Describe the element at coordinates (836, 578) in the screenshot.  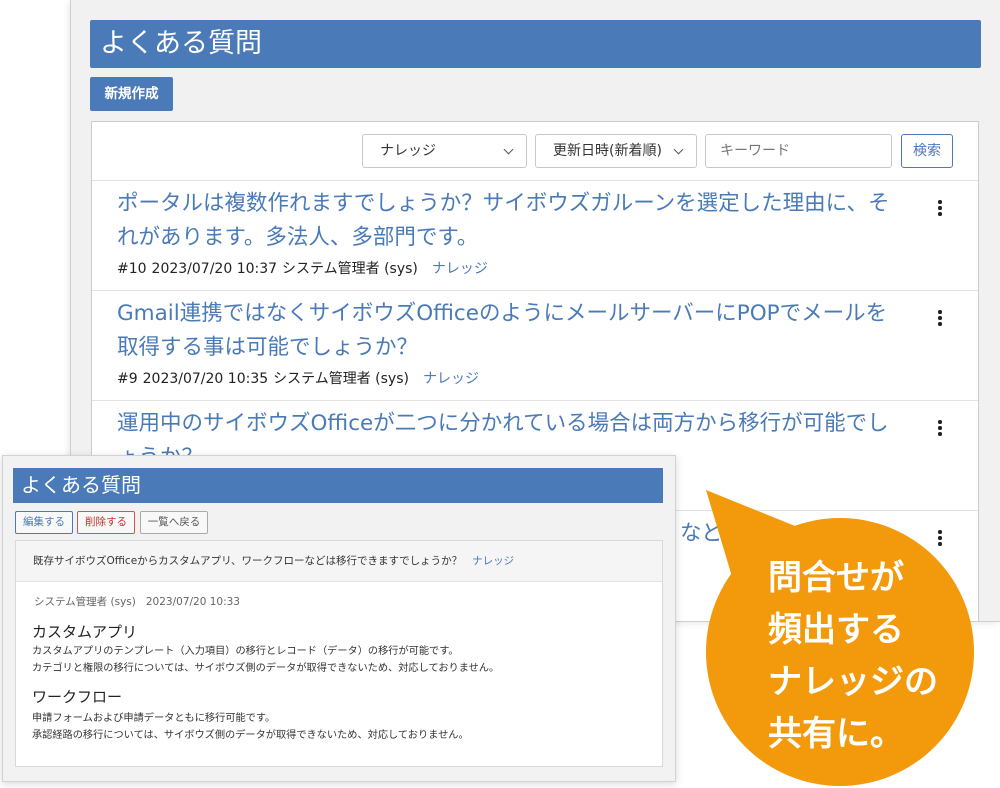
I see `callout-line: 問合せが` at that location.